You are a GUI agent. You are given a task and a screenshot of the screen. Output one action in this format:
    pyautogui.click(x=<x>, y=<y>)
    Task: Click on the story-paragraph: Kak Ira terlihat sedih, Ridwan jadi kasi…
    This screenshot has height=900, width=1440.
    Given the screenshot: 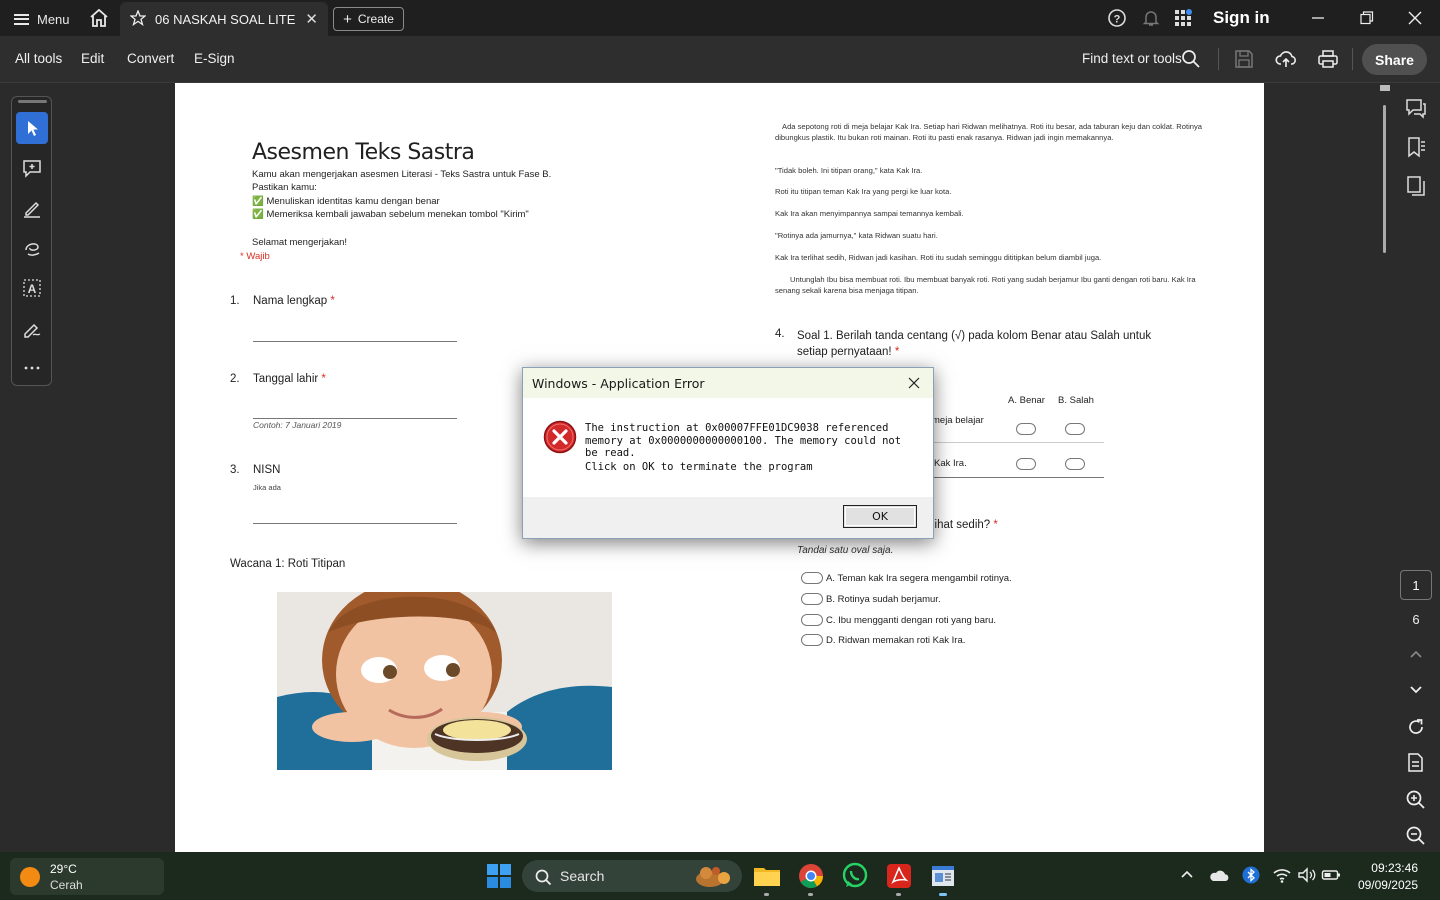 What is the action you would take?
    pyautogui.click(x=938, y=257)
    